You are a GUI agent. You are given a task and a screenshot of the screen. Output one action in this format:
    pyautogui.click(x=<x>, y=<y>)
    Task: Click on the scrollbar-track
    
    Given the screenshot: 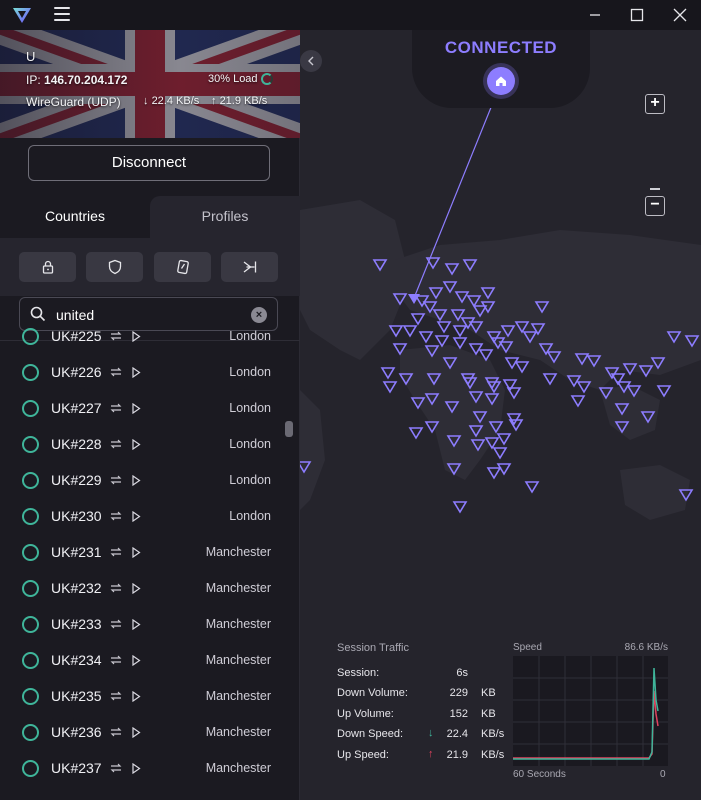 What is the action you would take?
    pyautogui.click(x=289, y=546)
    